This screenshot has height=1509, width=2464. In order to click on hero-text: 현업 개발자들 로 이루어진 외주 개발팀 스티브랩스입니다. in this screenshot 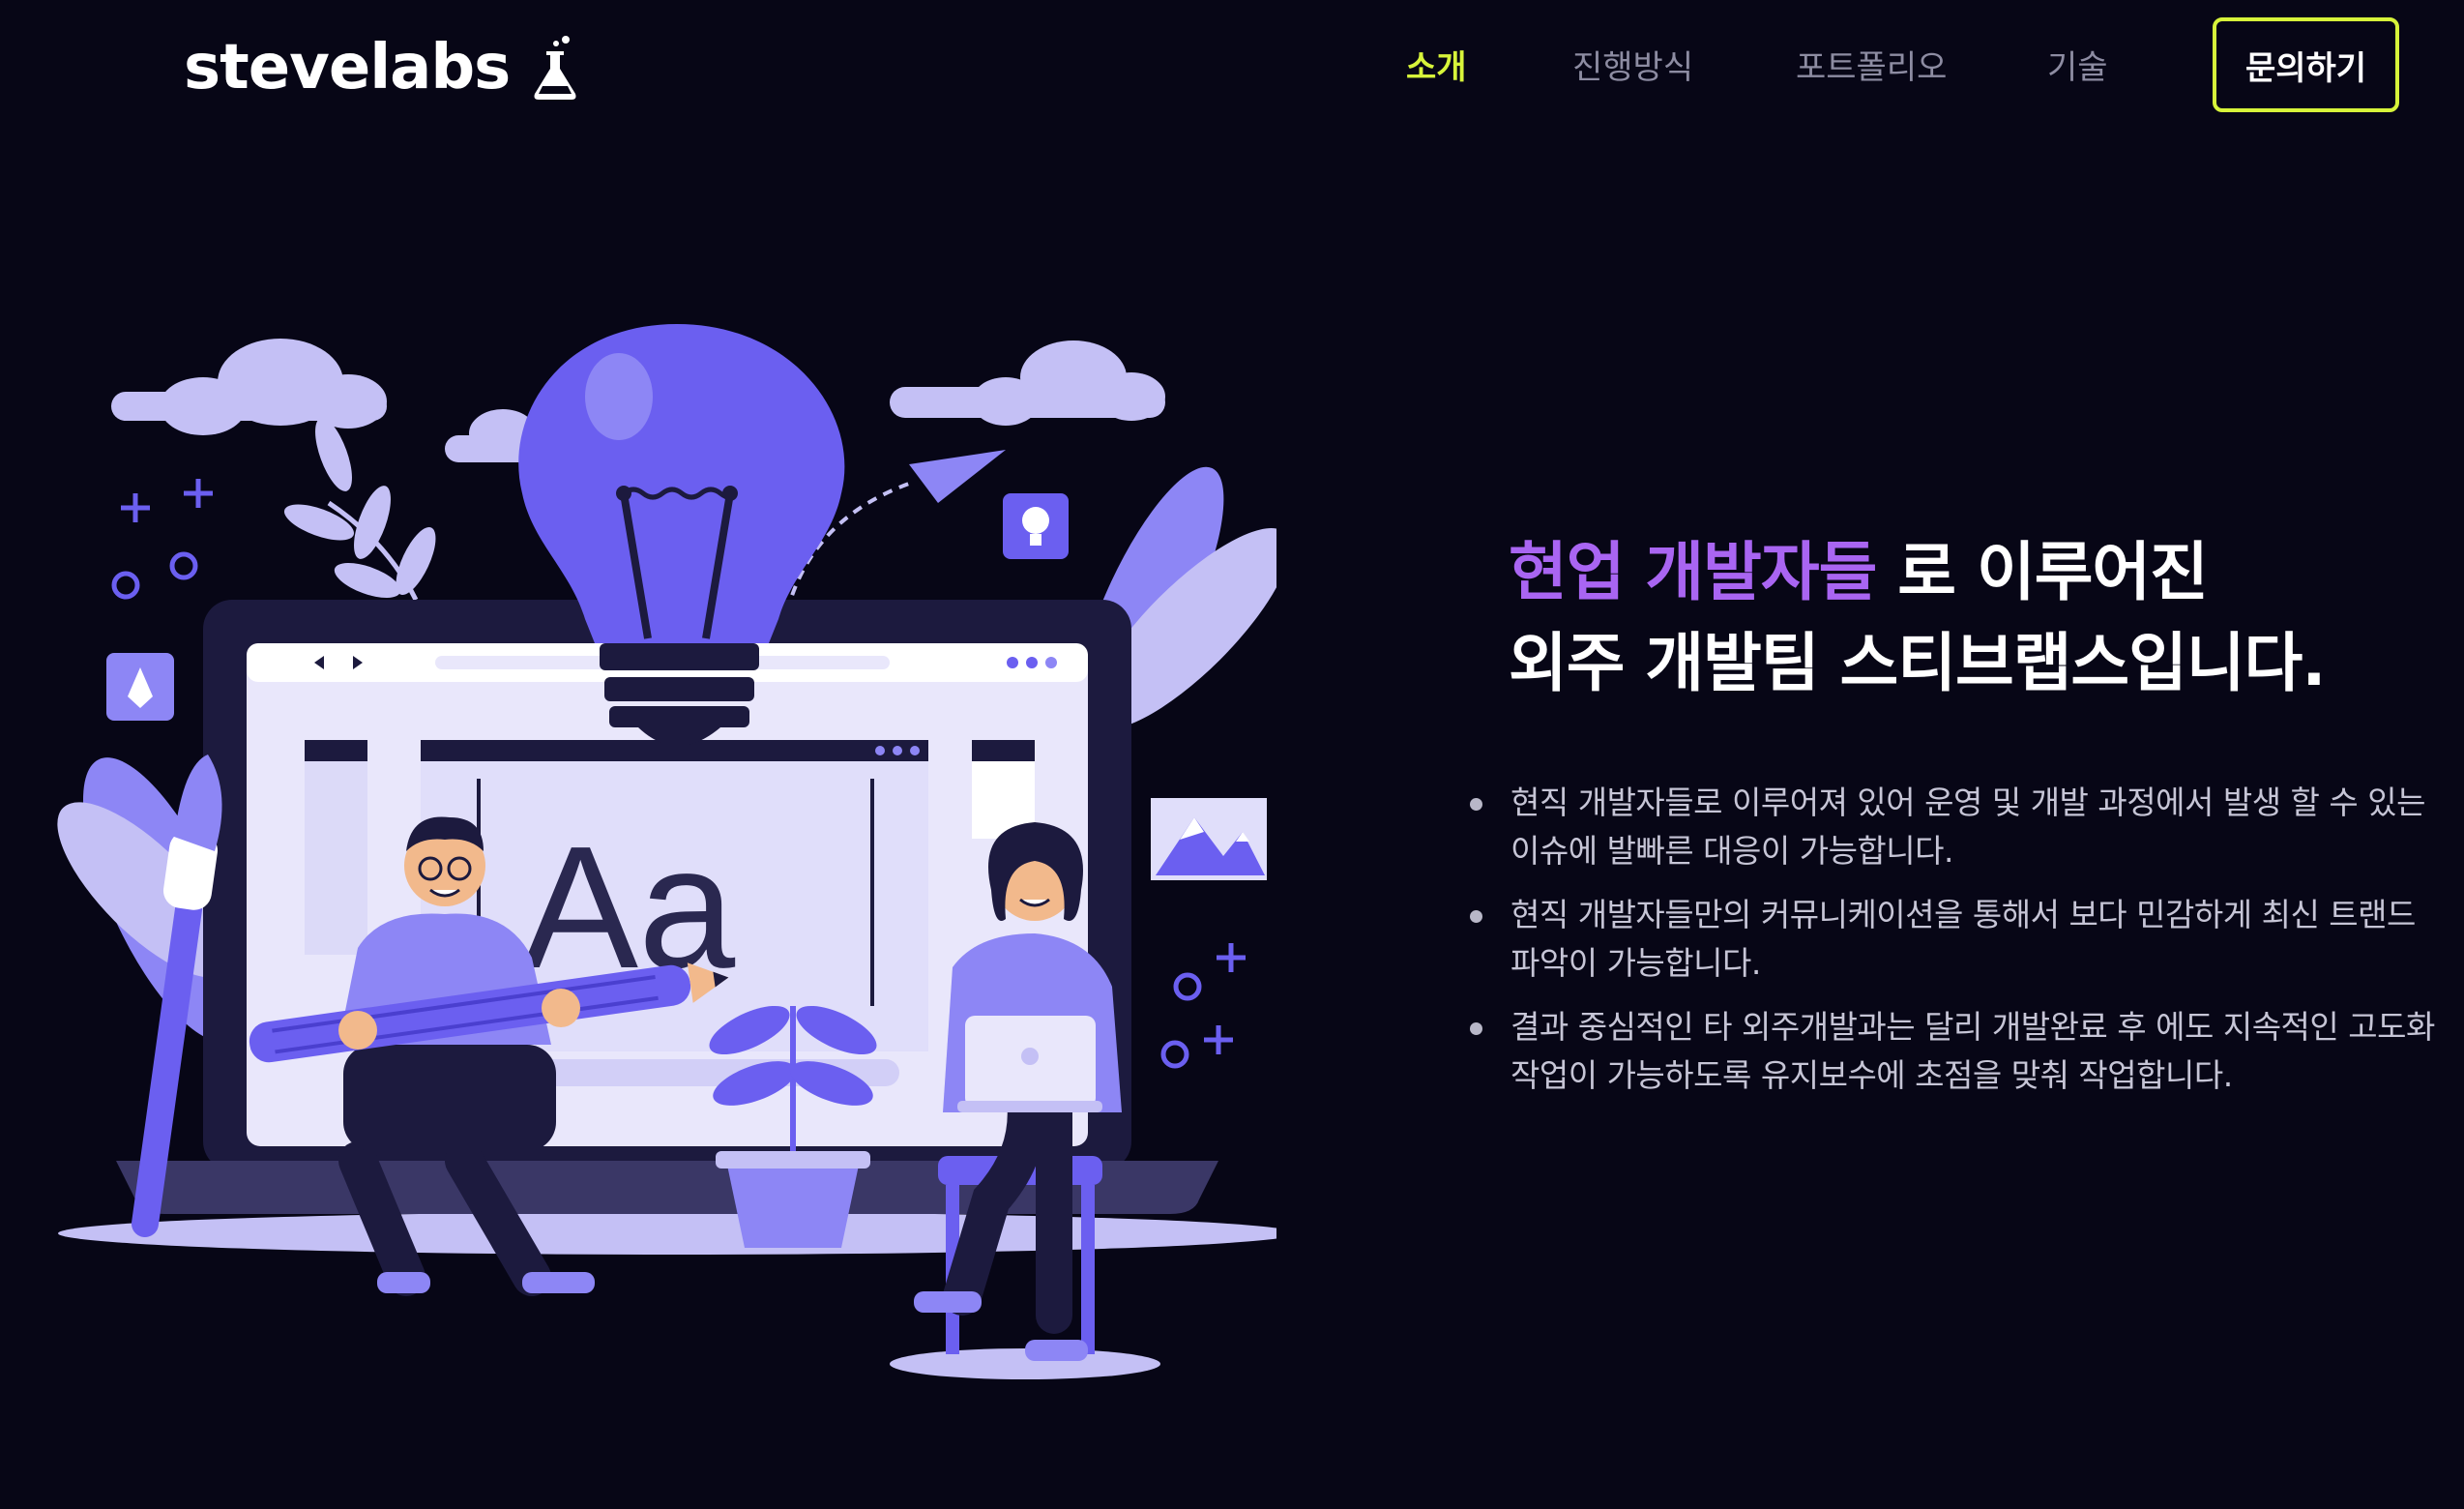, I will do `click(1973, 618)`.